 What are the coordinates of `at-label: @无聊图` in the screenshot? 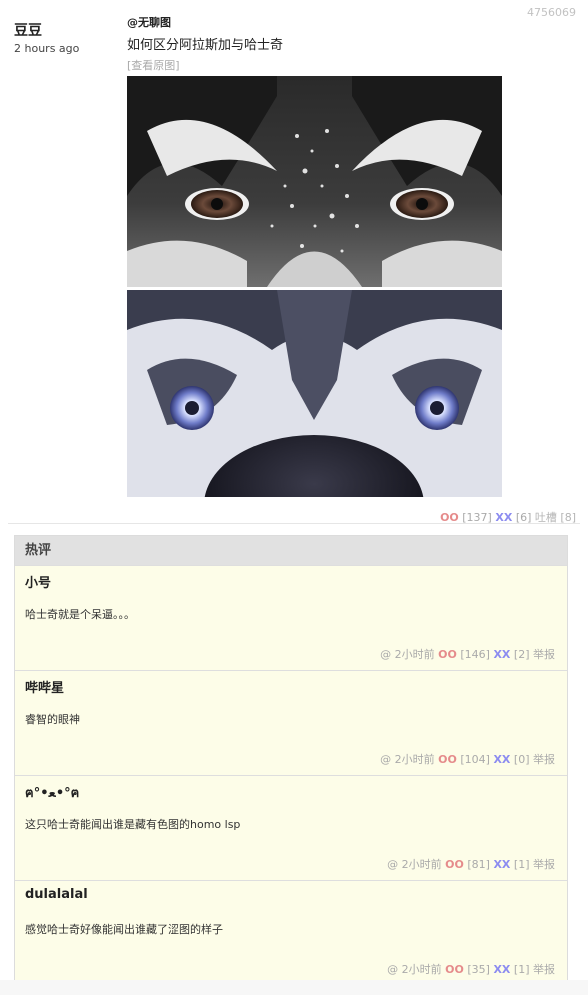 It's located at (149, 22).